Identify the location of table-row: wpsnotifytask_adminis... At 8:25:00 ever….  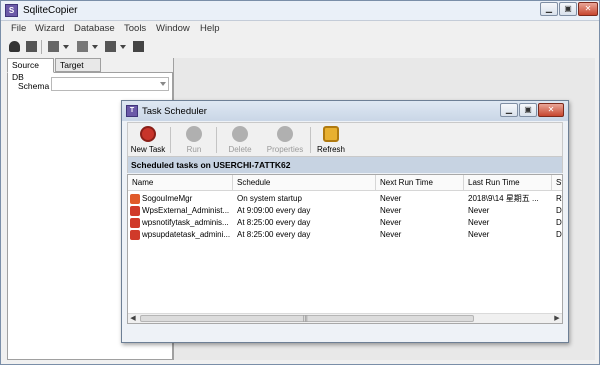
(345, 223).